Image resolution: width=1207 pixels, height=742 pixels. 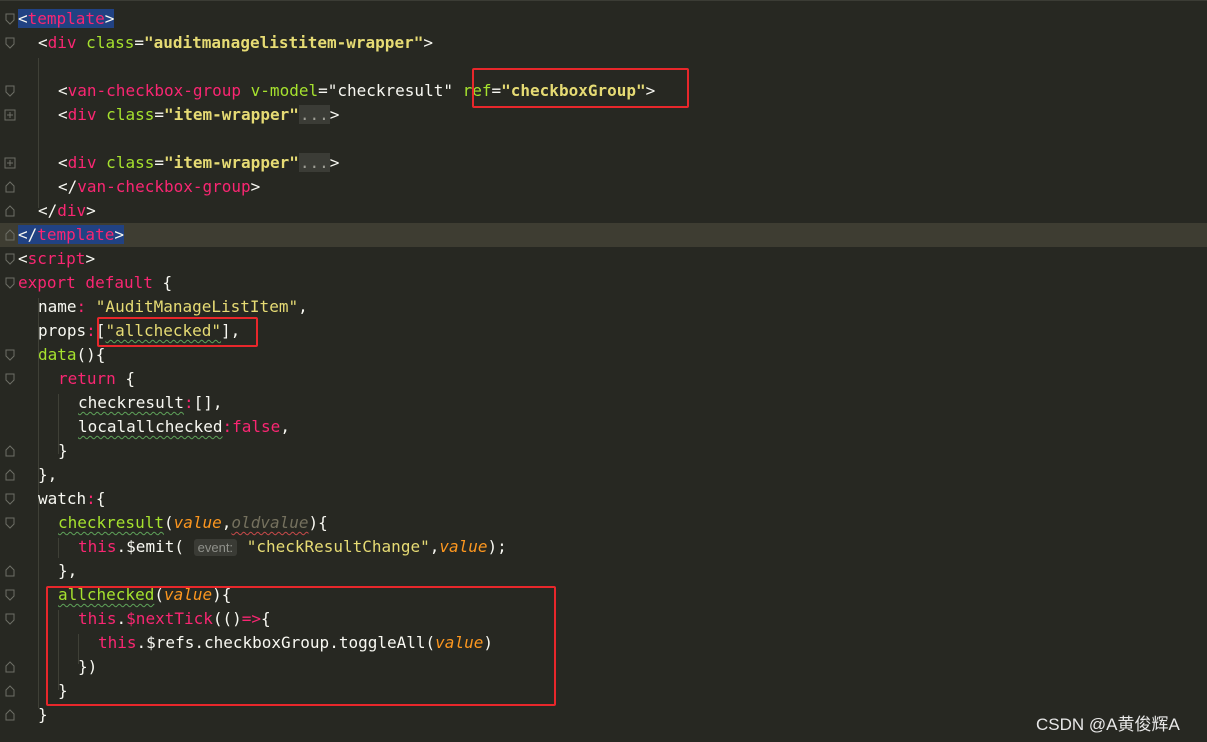 What do you see at coordinates (154, 90) in the screenshot?
I see `tag-name: van-checkbox-group` at bounding box center [154, 90].